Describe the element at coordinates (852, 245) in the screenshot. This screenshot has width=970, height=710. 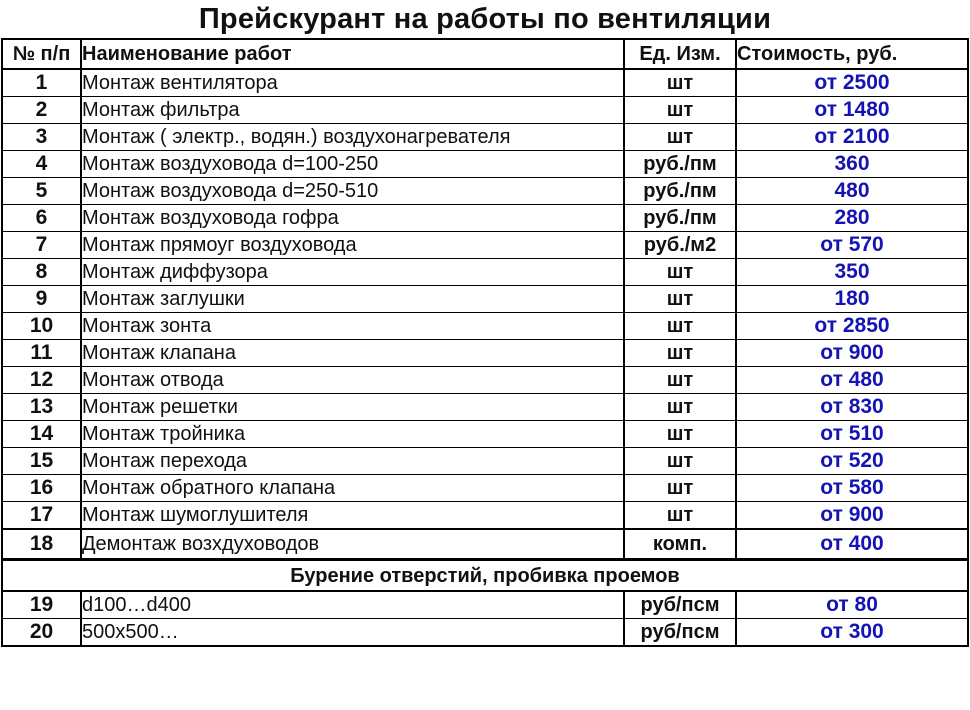
I see `row-price: от 570` at that location.